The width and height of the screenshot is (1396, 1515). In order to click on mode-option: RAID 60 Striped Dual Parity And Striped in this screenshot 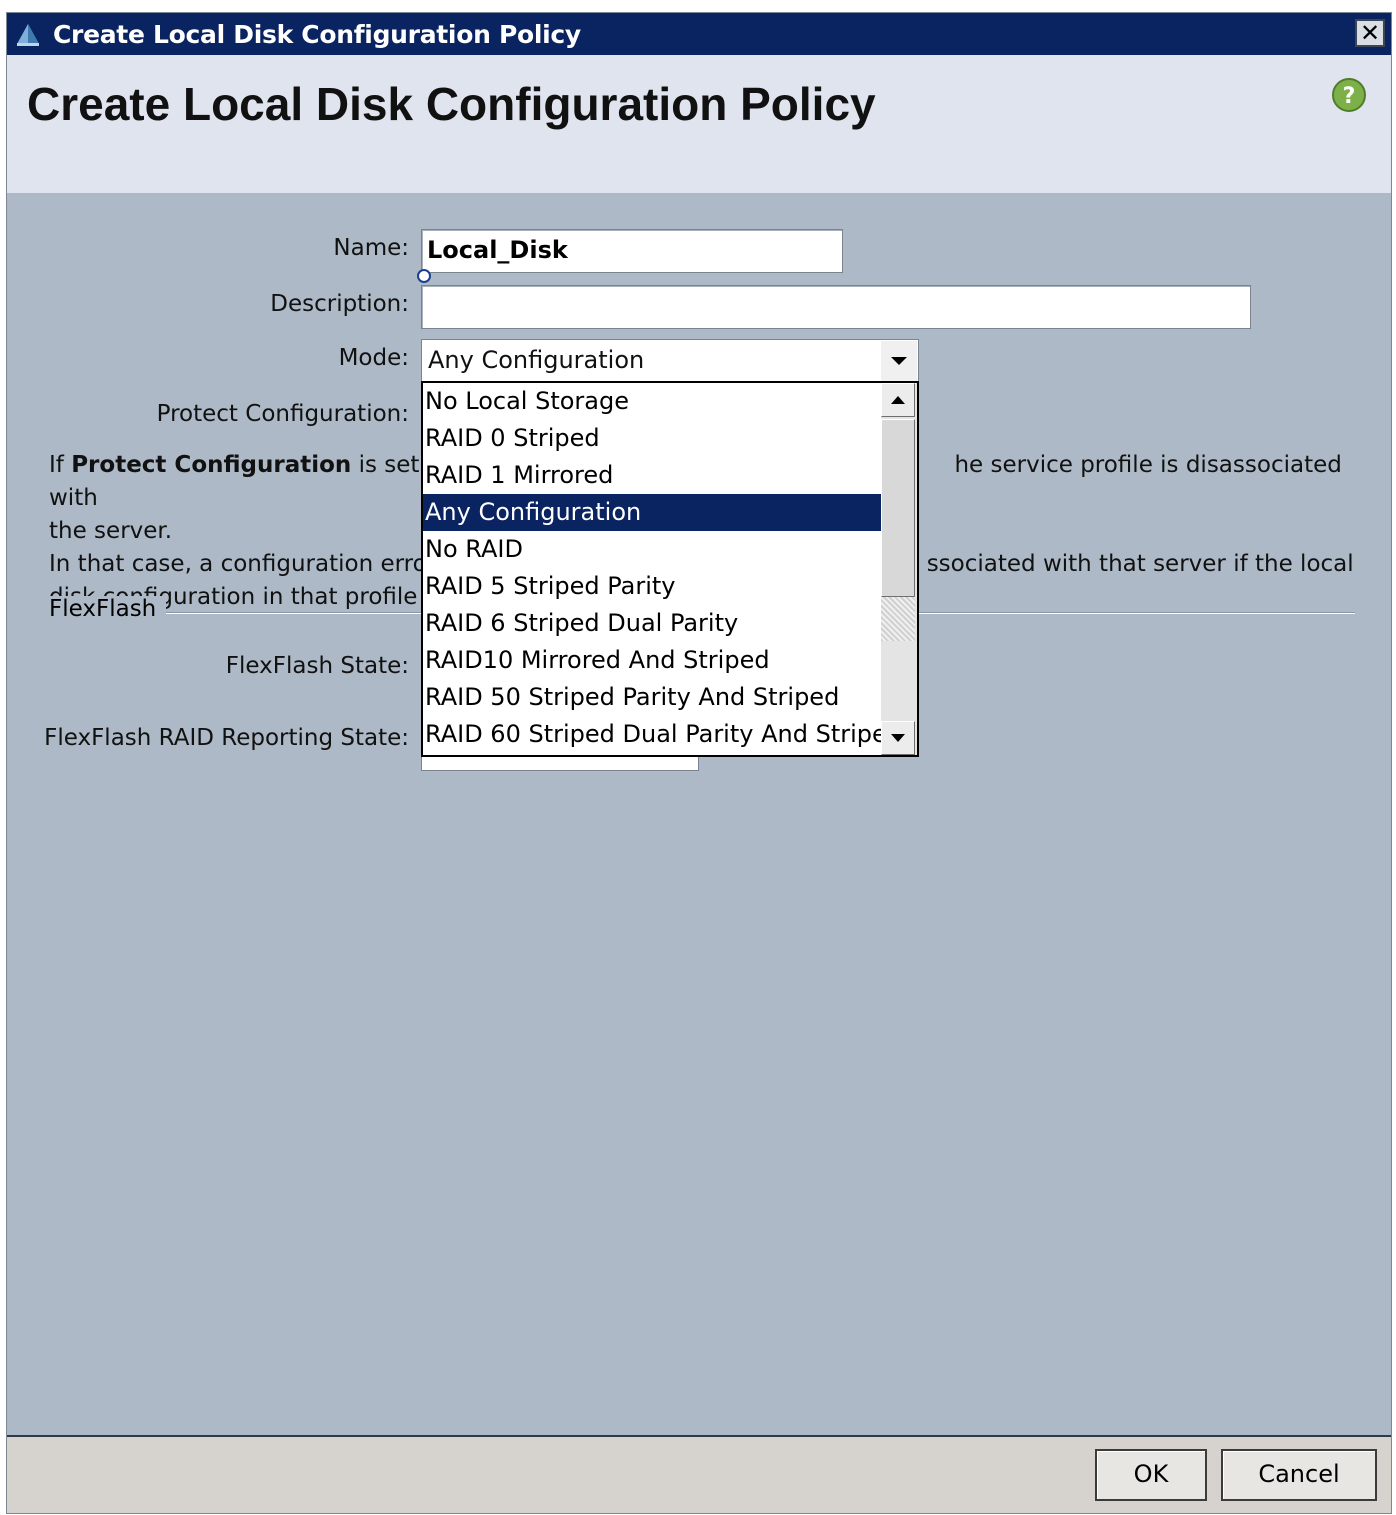, I will do `click(652, 734)`.